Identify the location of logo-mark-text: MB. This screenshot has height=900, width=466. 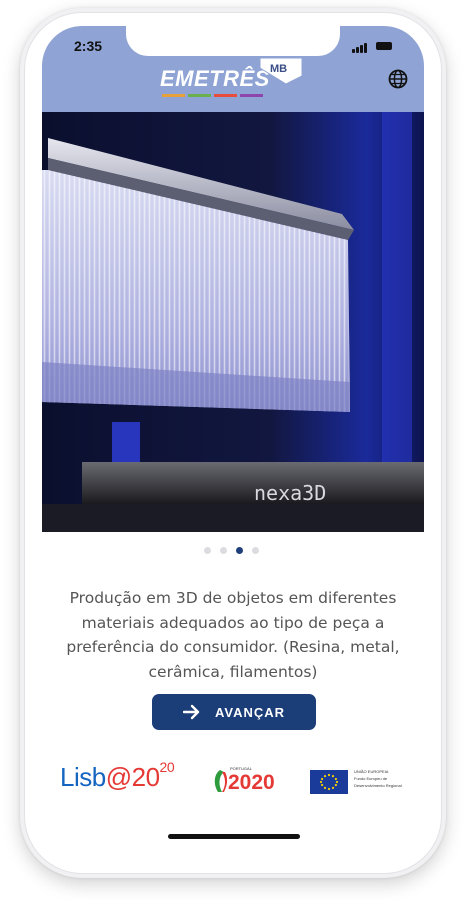
(278, 69).